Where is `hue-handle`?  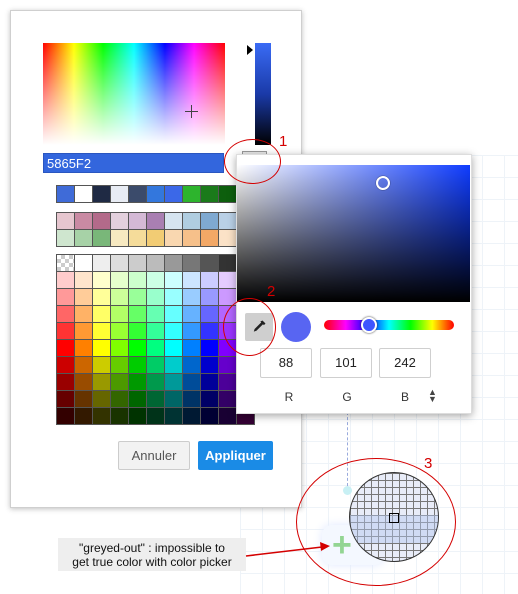
hue-handle is located at coordinates (369, 325).